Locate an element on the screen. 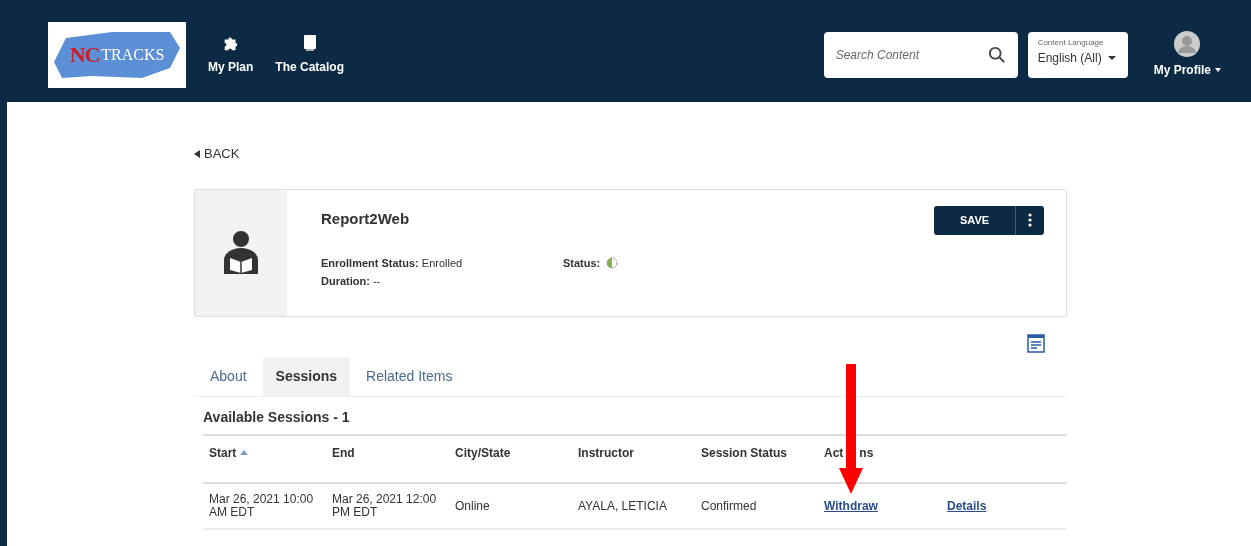 The height and width of the screenshot is (546, 1251). sort-icon is located at coordinates (244, 452).